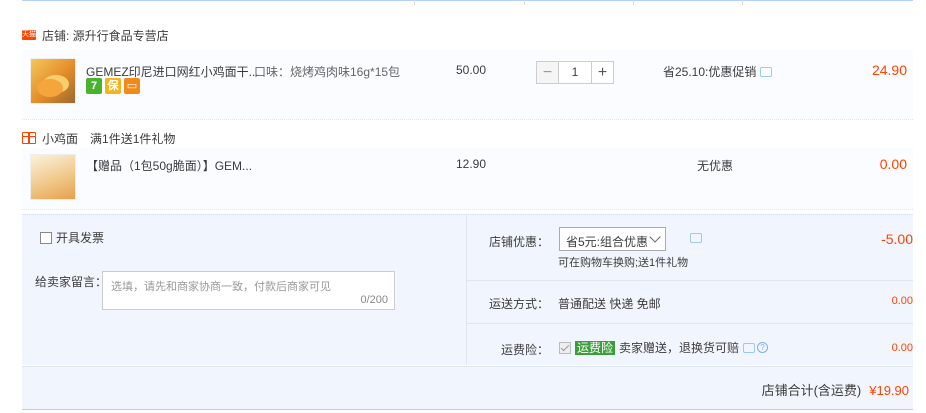 Image resolution: width=926 pixels, height=413 pixels. I want to click on message-placeholder: 选填，请先和商家协商一致，付款后商家可见, so click(221, 287).